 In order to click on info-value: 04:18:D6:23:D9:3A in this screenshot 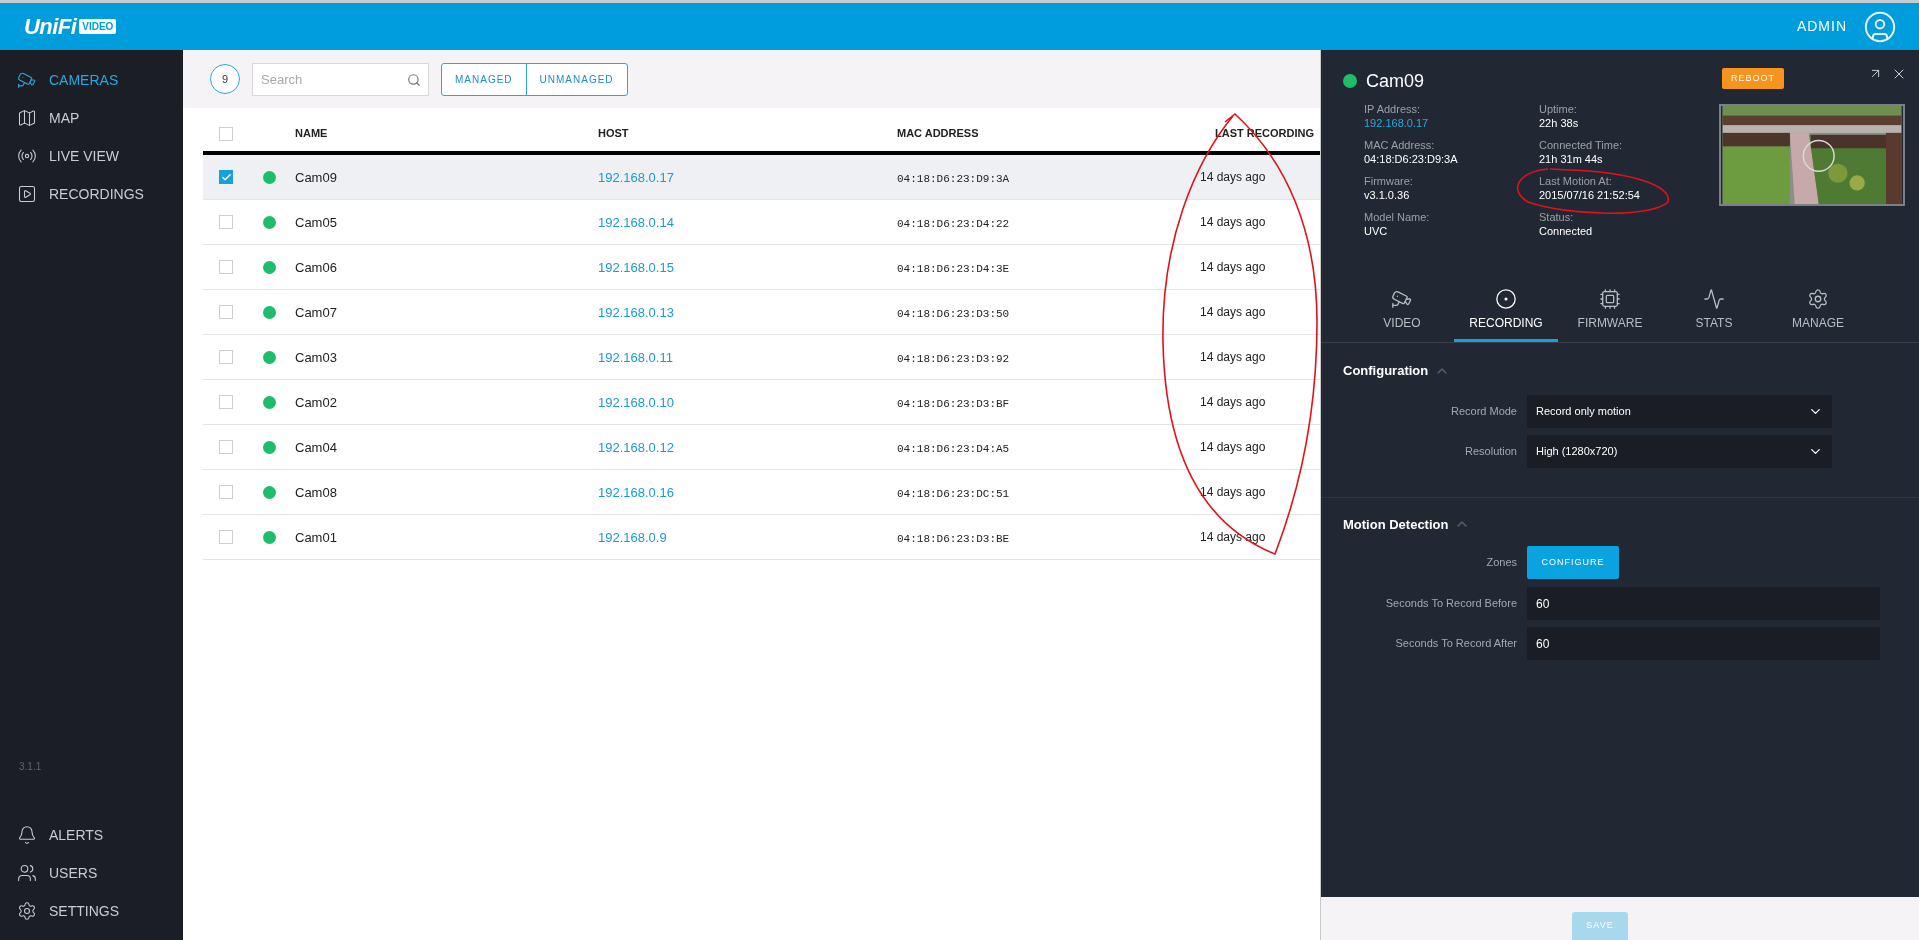, I will do `click(1411, 159)`.